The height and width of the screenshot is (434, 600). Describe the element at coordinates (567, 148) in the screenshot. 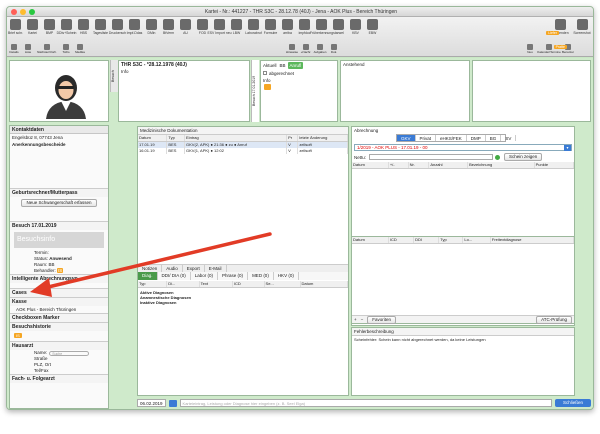

I see `chevron-down-icon: ▾` at that location.